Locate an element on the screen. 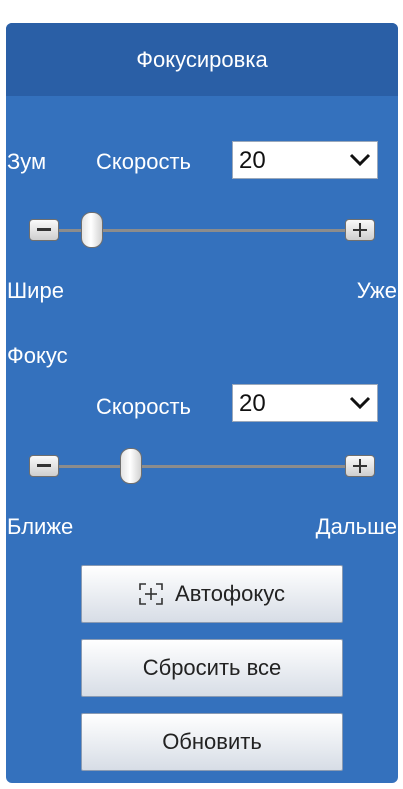 The width and height of the screenshot is (403, 789). refresh-button-label: Обновить is located at coordinates (212, 741).